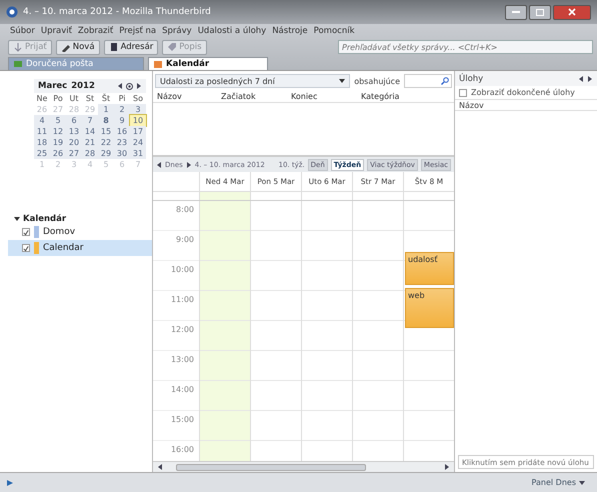  What do you see at coordinates (106, 131) in the screenshot?
I see `calendar-day: 15` at bounding box center [106, 131].